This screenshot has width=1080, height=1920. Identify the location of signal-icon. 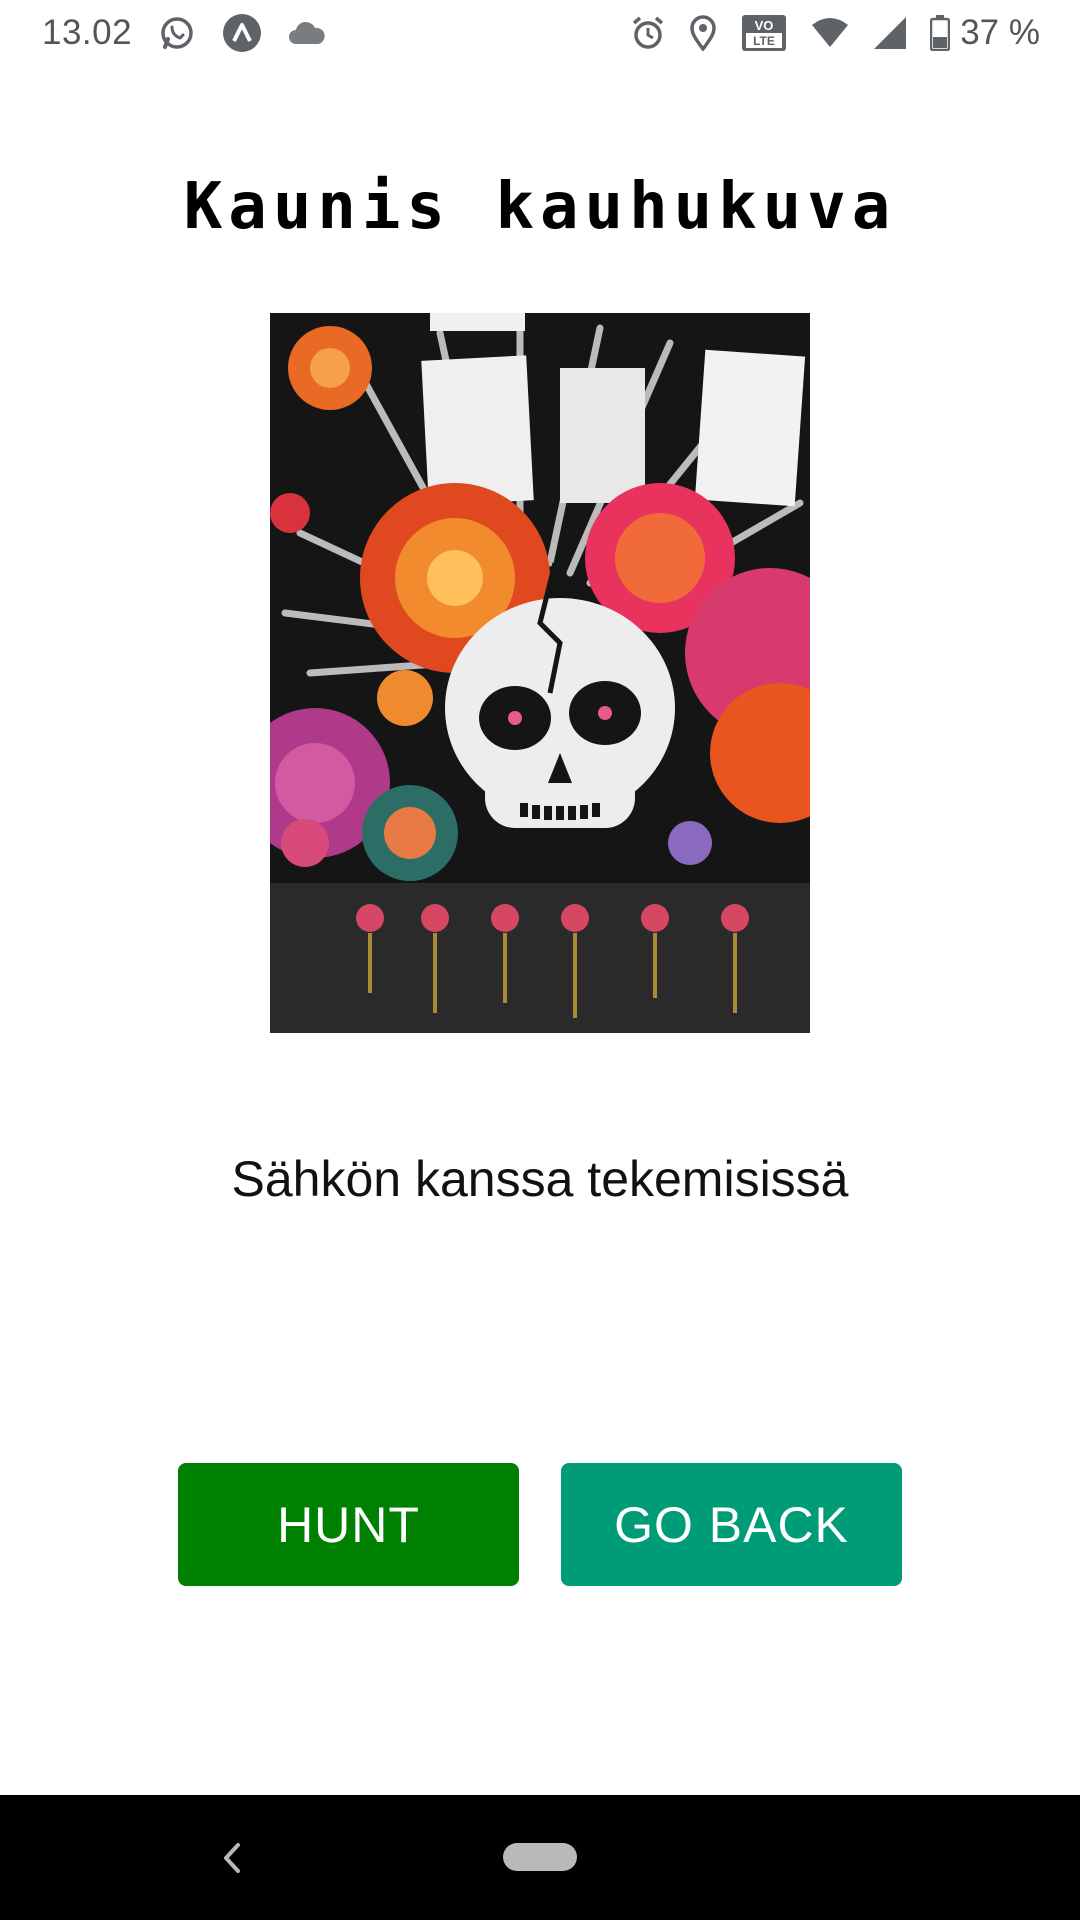
(890, 33).